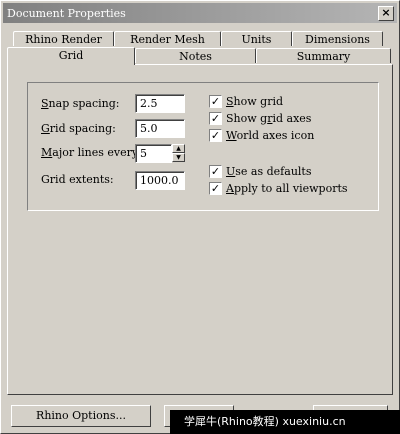 The width and height of the screenshot is (400, 434). I want to click on title-bar: Document Properties ×, so click(200, 13).